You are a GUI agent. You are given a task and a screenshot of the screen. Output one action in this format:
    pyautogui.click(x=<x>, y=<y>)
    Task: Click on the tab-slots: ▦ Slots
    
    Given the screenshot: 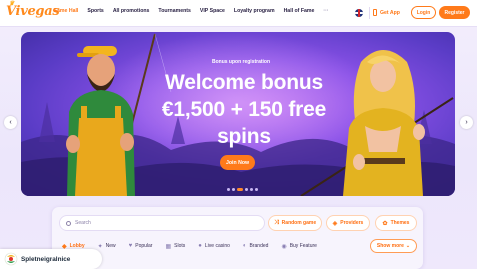 What is the action you would take?
    pyautogui.click(x=175, y=246)
    